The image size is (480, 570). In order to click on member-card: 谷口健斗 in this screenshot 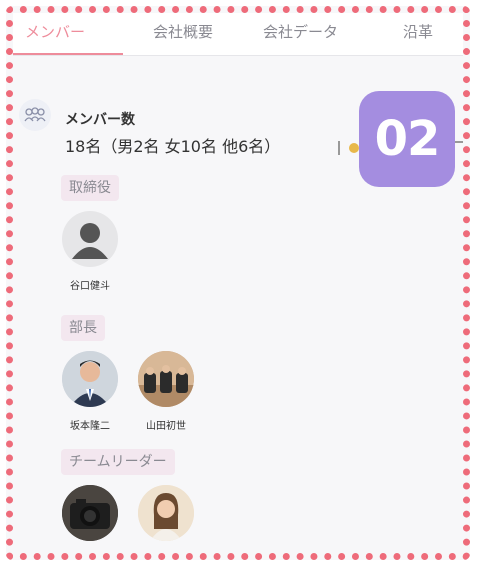, I will do `click(90, 251)`.